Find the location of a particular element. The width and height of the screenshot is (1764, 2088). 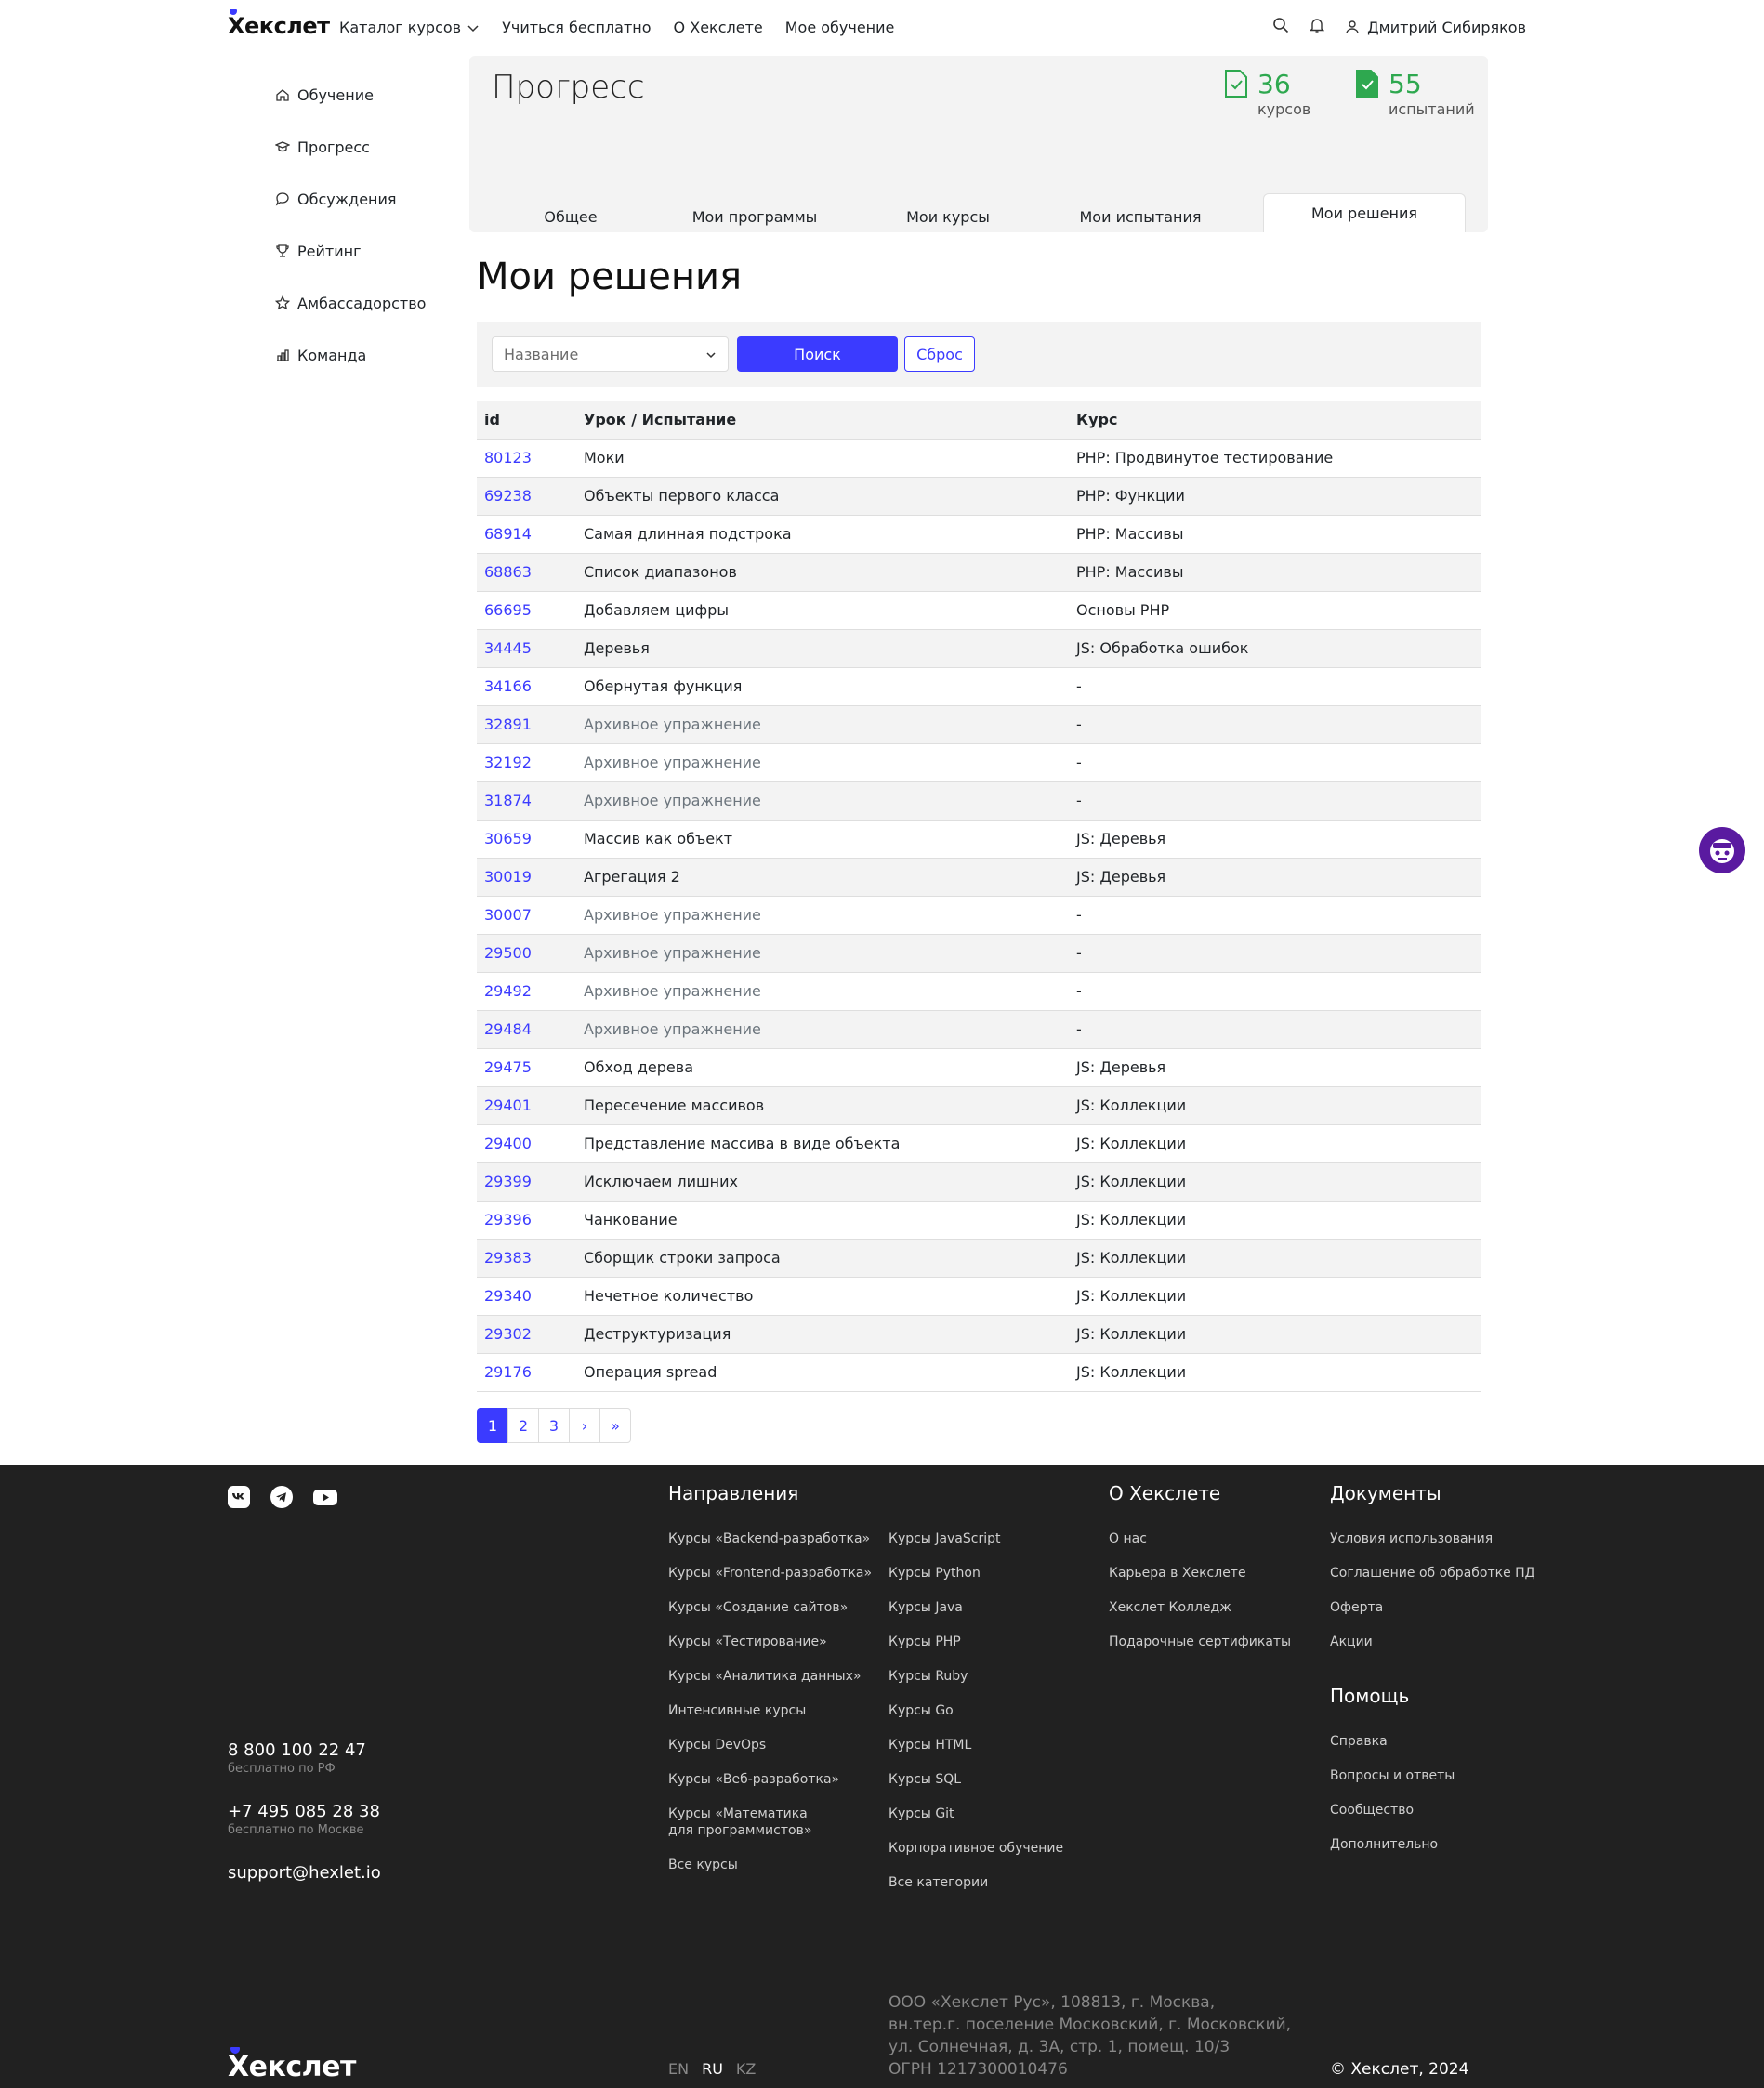

footer-link: Подарочные сертификаты is located at coordinates (1211, 1642).